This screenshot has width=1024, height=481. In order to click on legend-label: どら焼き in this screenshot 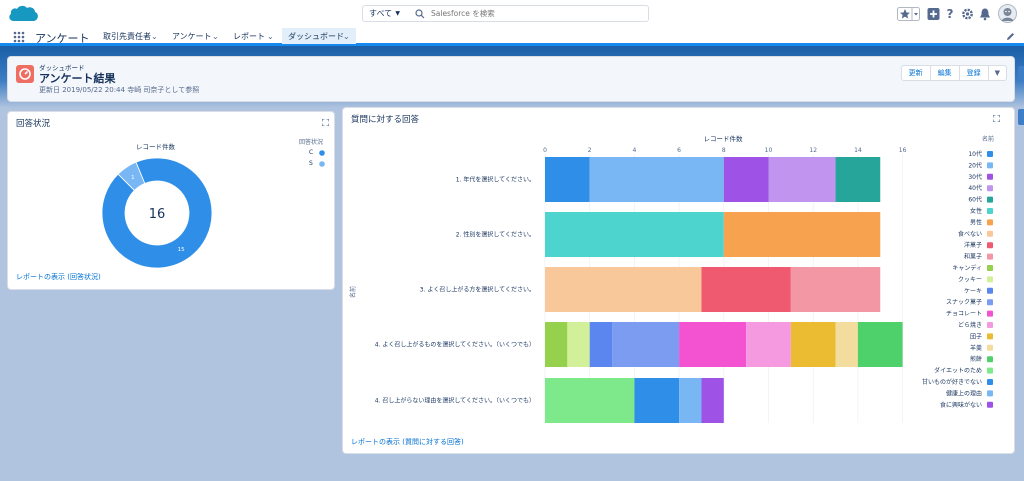, I will do `click(970, 325)`.